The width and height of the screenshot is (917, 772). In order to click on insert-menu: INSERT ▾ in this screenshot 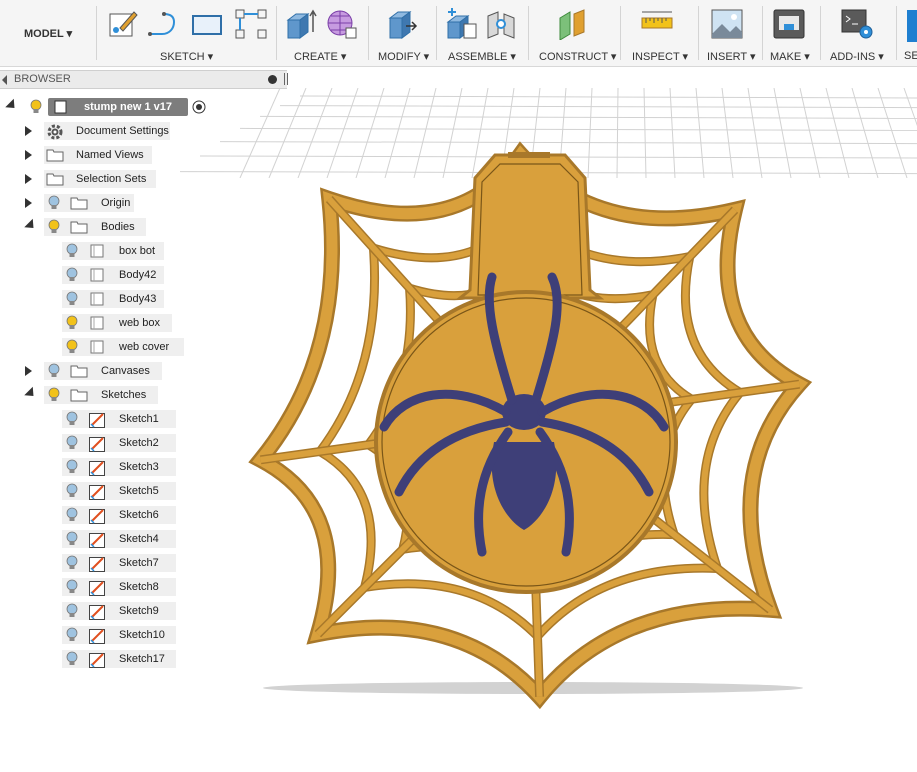, I will do `click(731, 56)`.